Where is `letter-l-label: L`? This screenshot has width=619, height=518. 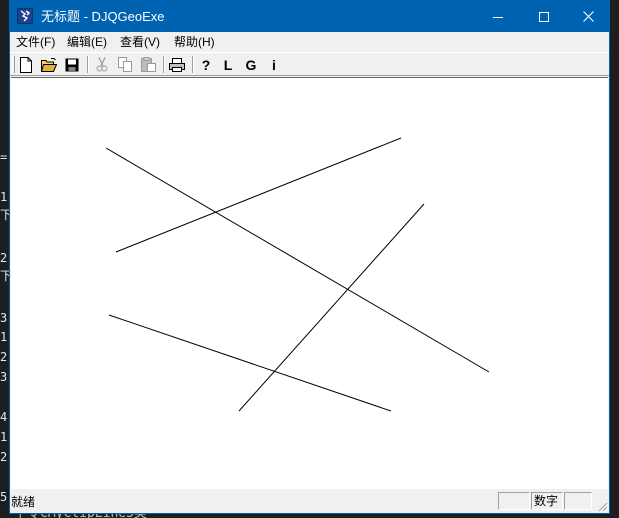
letter-l-label: L is located at coordinates (228, 64).